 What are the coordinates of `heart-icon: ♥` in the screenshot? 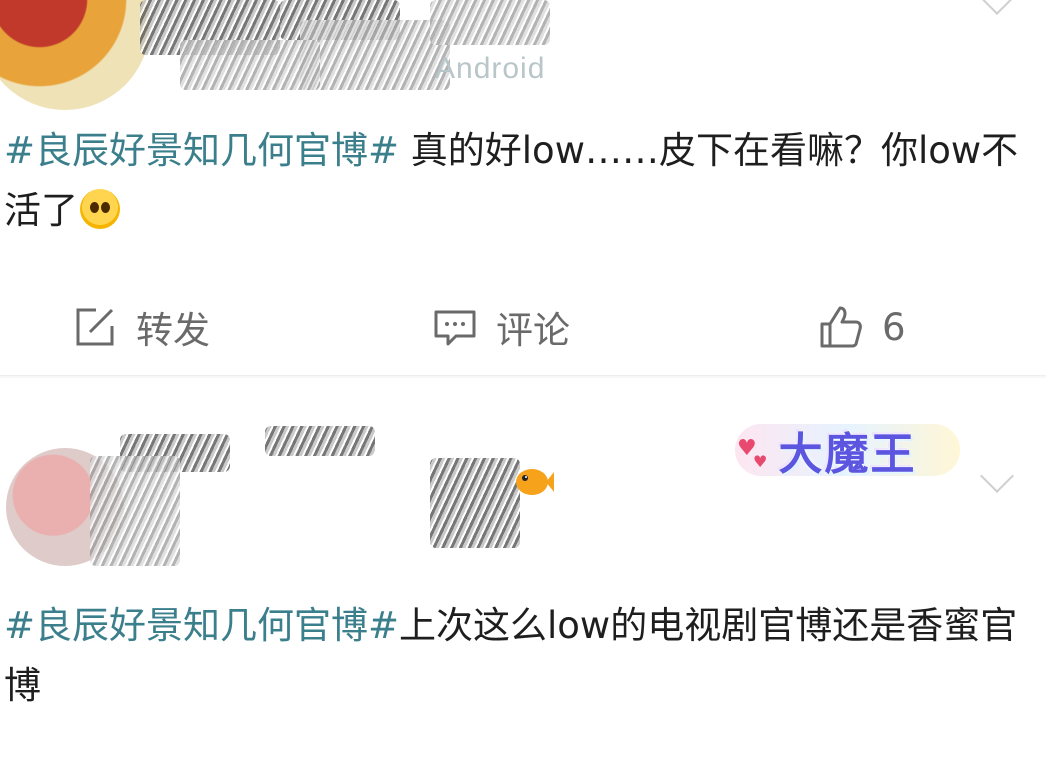 It's located at (760, 461).